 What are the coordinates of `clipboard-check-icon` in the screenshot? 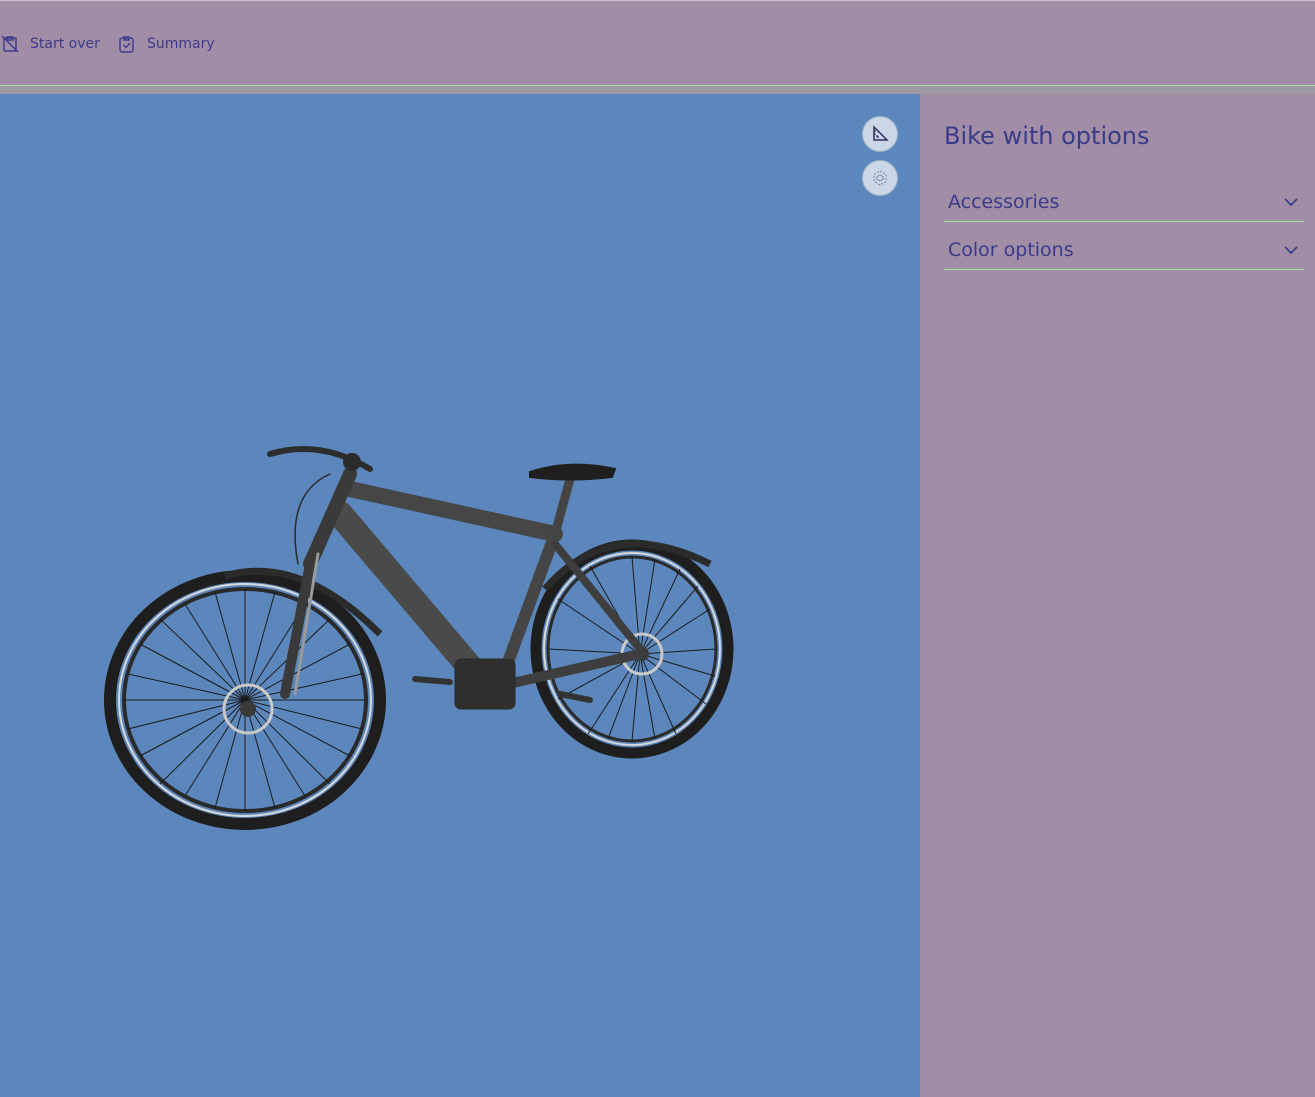 It's located at (126, 44).